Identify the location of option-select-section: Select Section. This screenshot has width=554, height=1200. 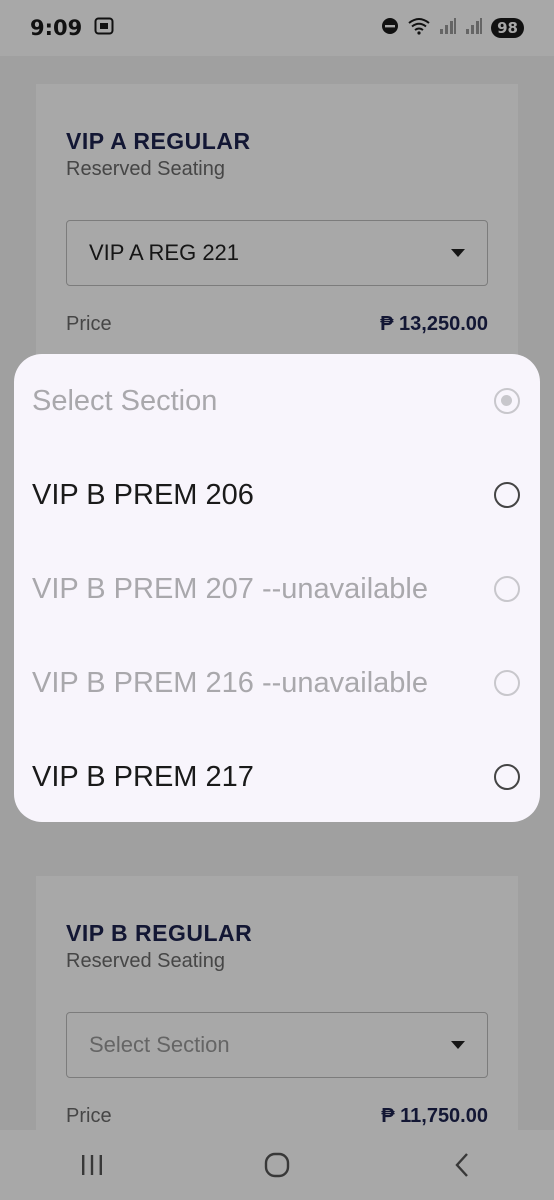
(277, 401).